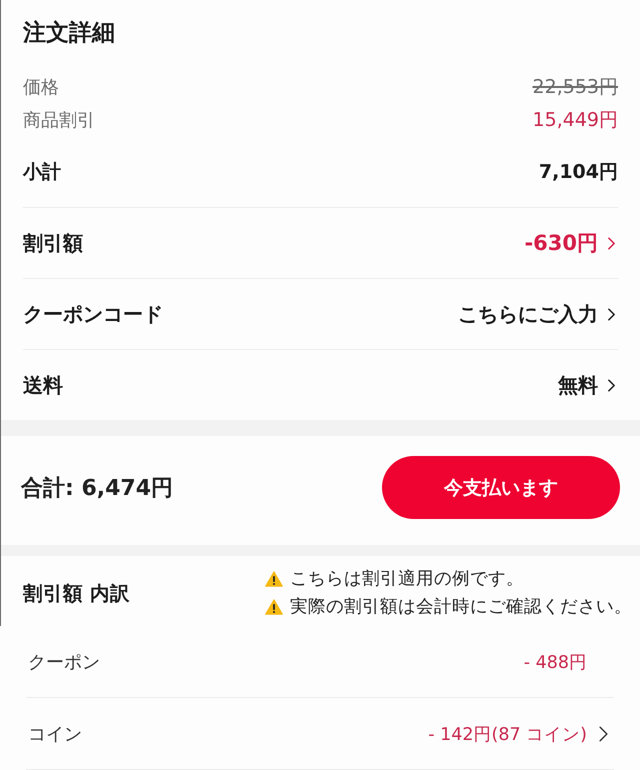 The image size is (640, 770). What do you see at coordinates (501, 487) in the screenshot?
I see `pay-now-button: 今支払います` at bounding box center [501, 487].